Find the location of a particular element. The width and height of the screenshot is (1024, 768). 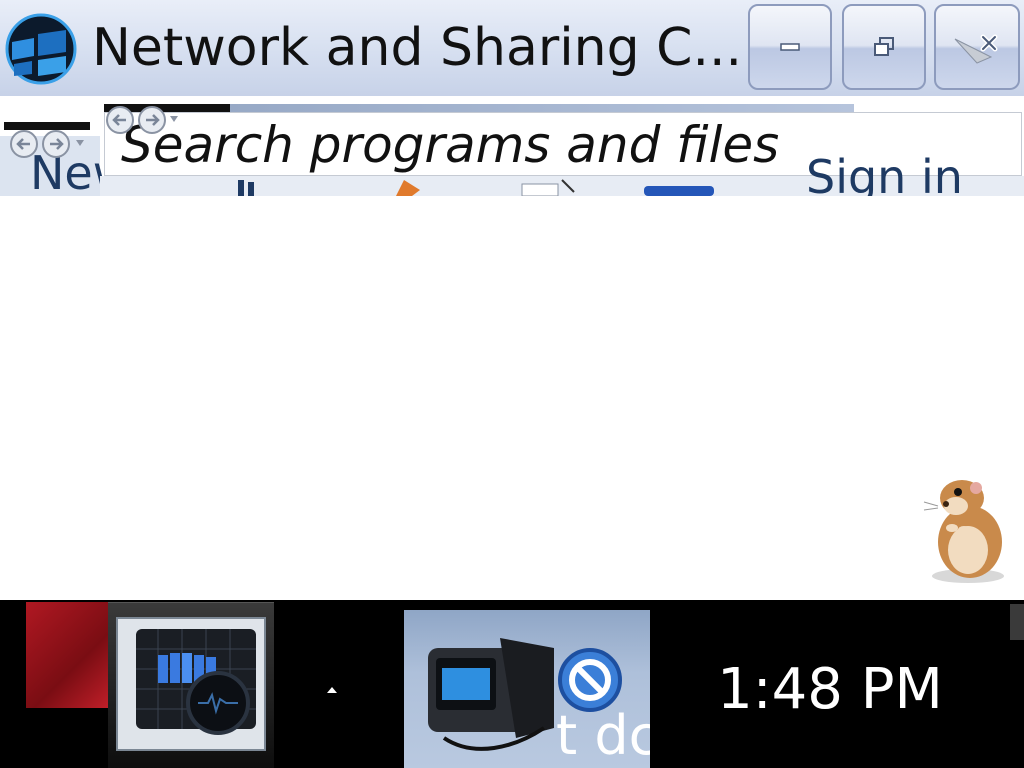

restore-button is located at coordinates (884, 47).